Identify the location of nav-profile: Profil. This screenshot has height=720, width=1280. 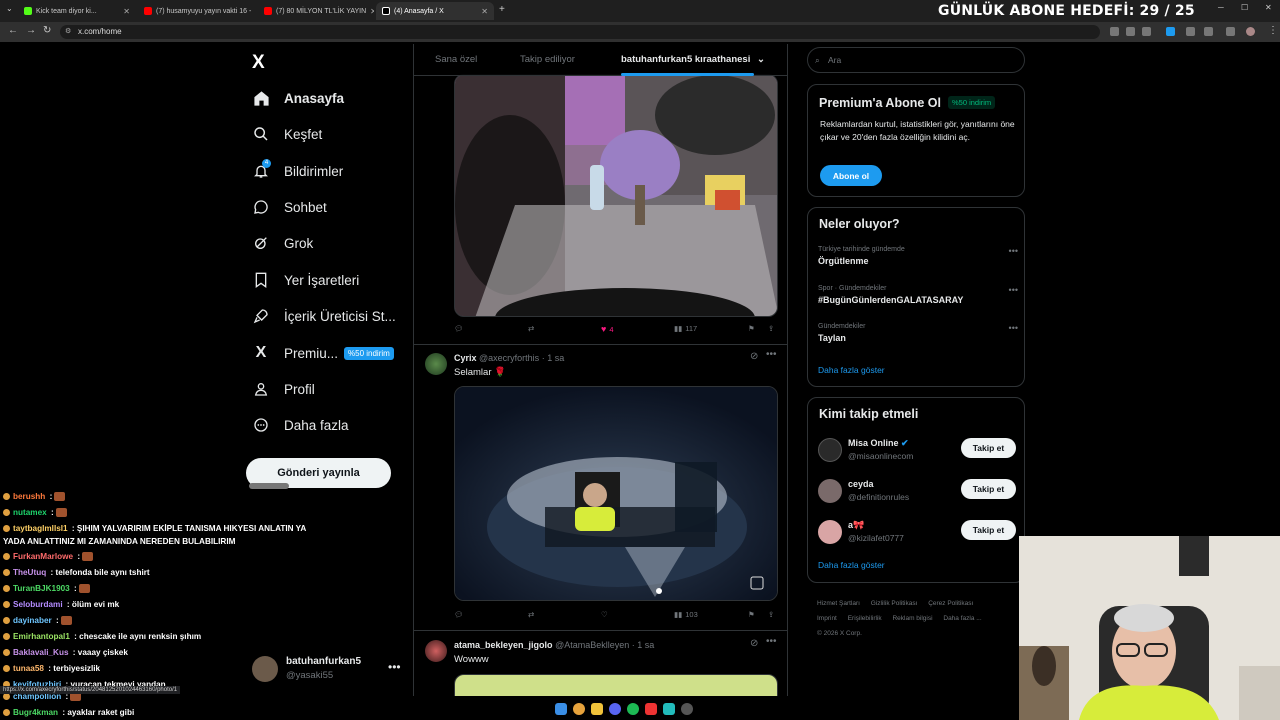
(283, 389).